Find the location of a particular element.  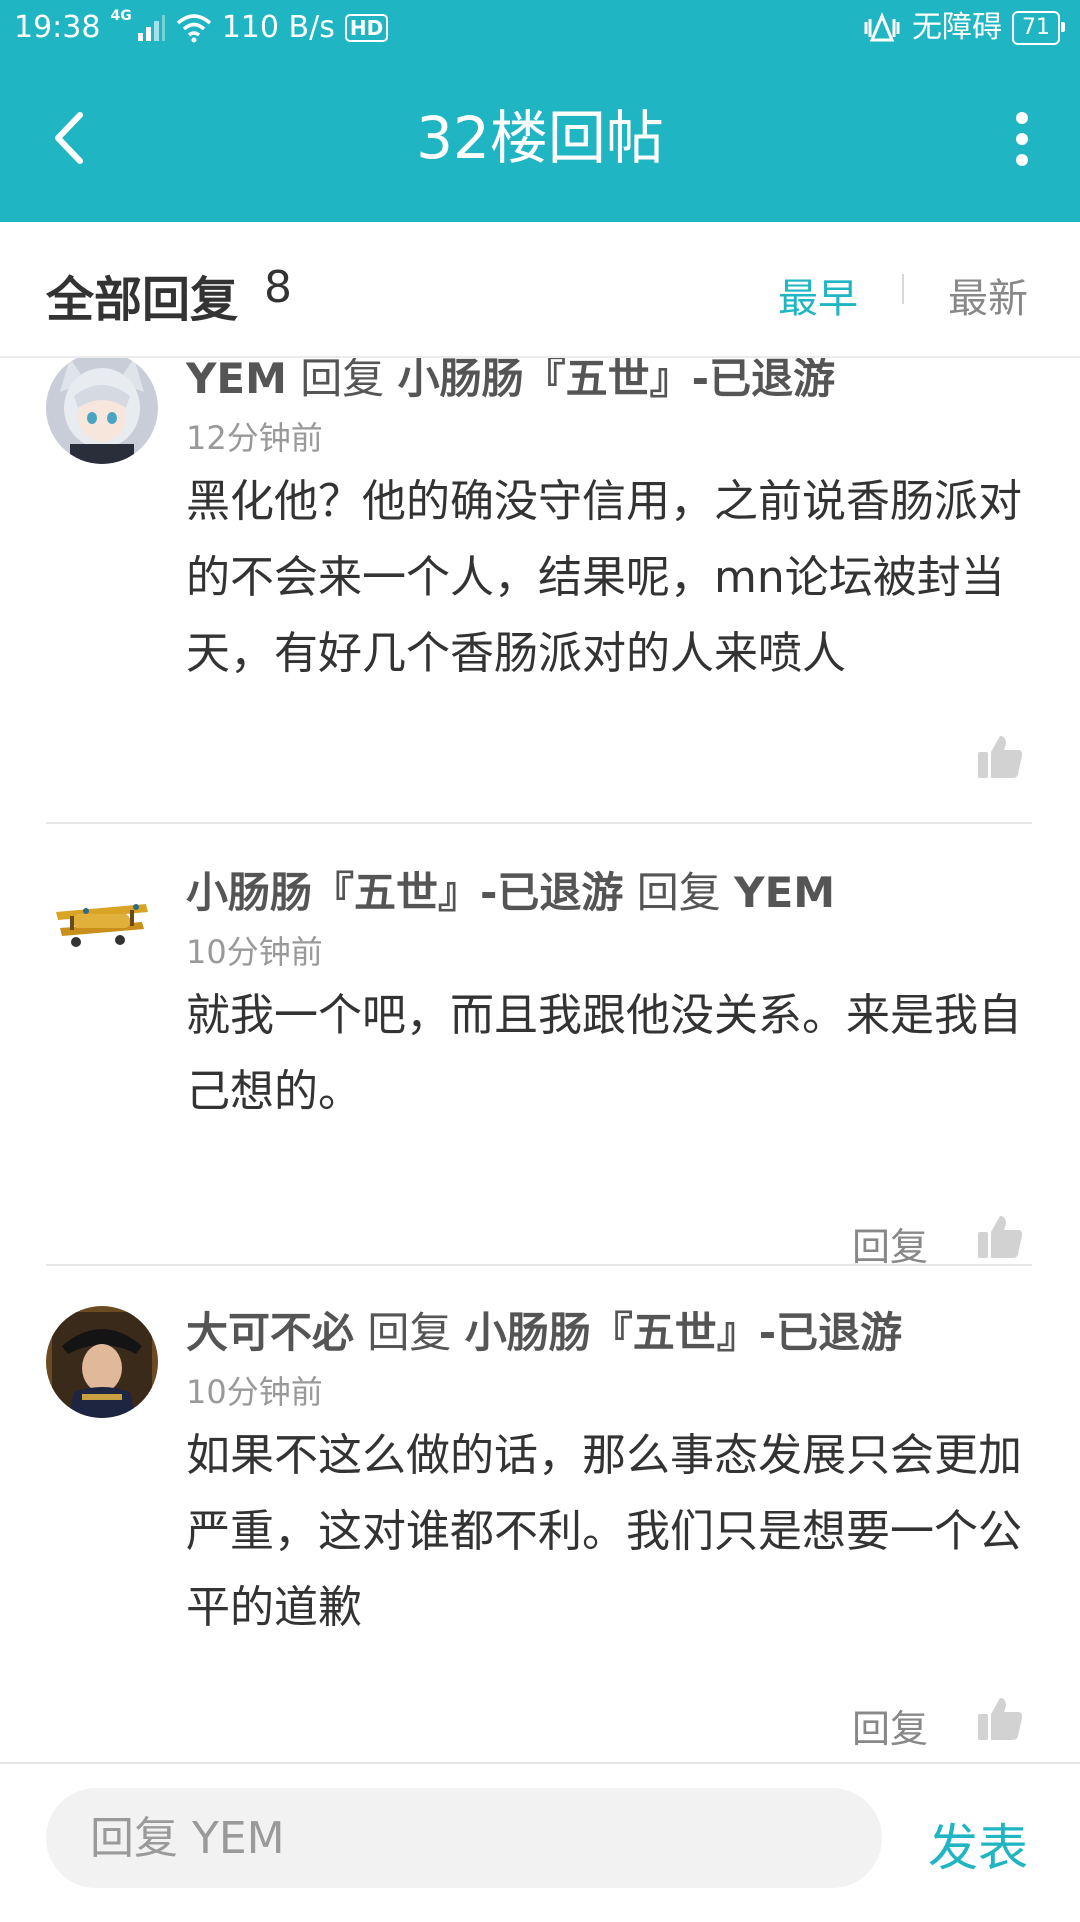

accessibility-icon is located at coordinates (882, 27).